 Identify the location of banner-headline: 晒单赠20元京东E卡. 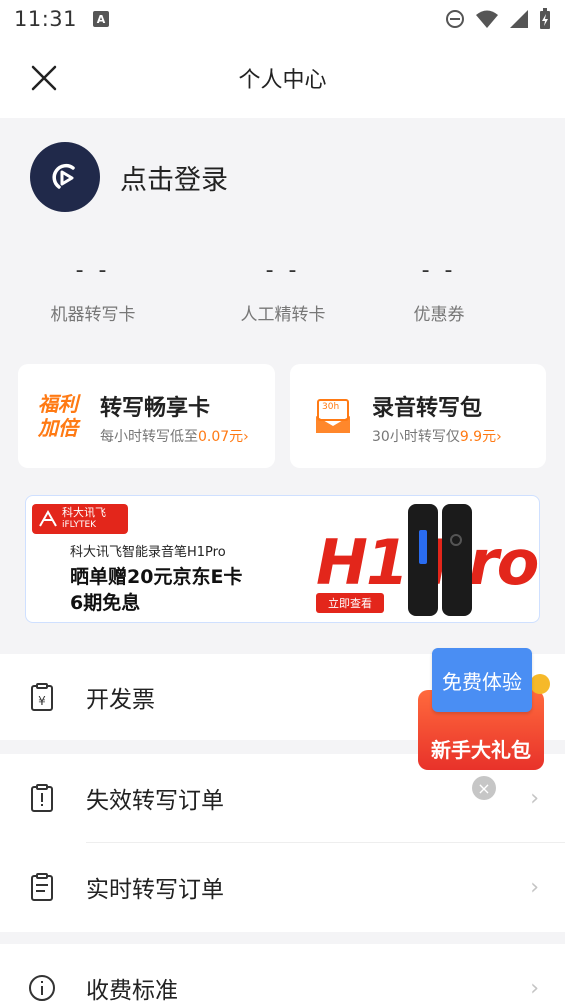
(156, 577).